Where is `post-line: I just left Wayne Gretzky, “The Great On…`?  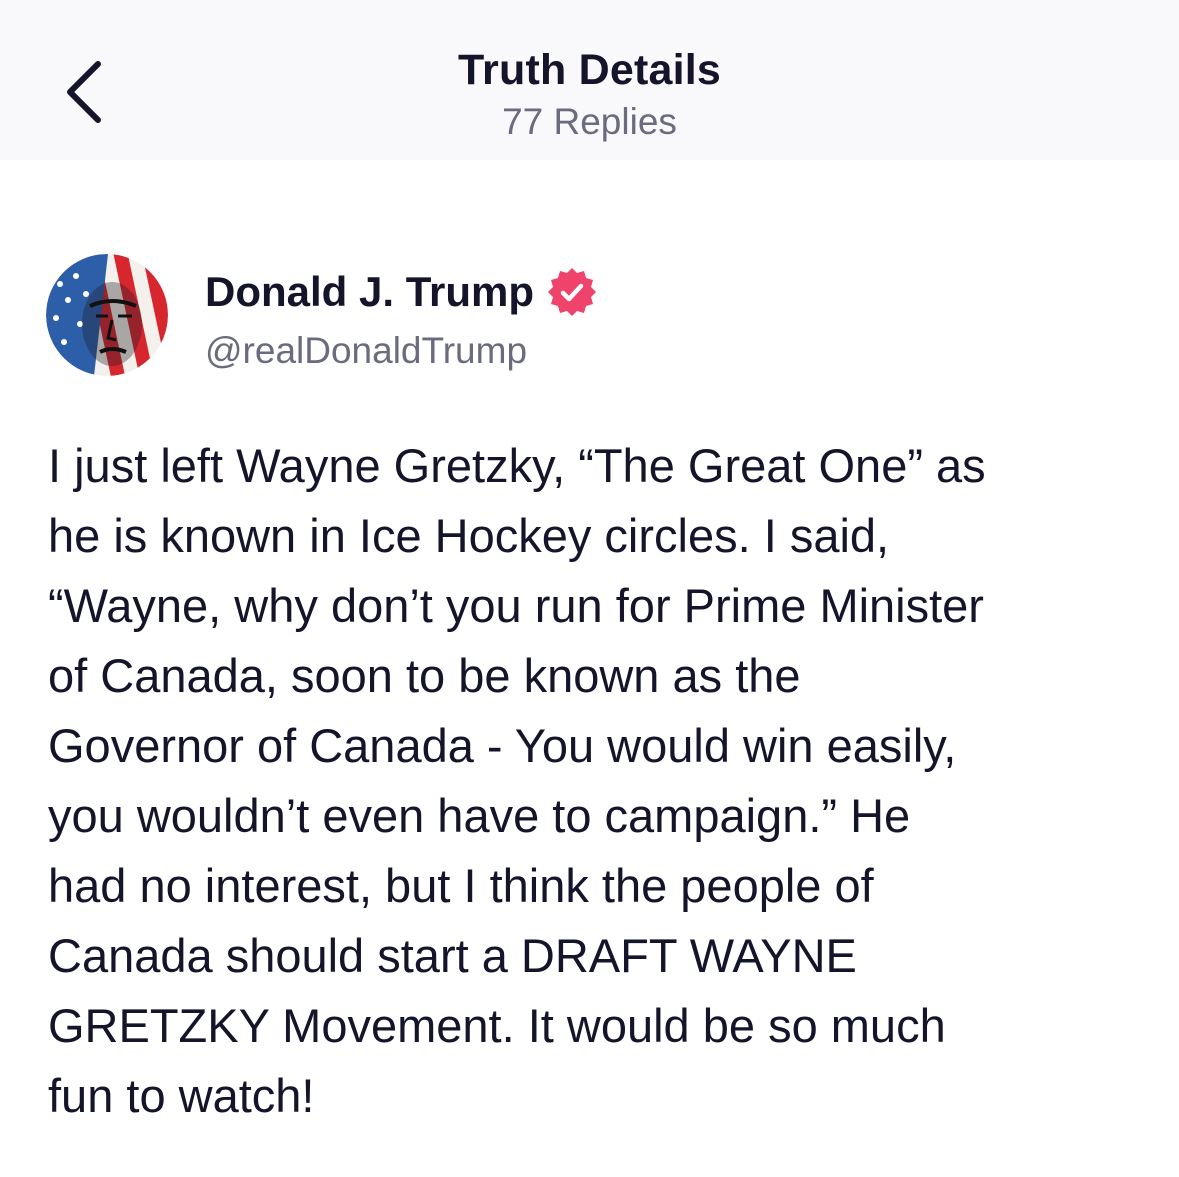 post-line: I just left Wayne Gretzky, “The Great On… is located at coordinates (517, 465).